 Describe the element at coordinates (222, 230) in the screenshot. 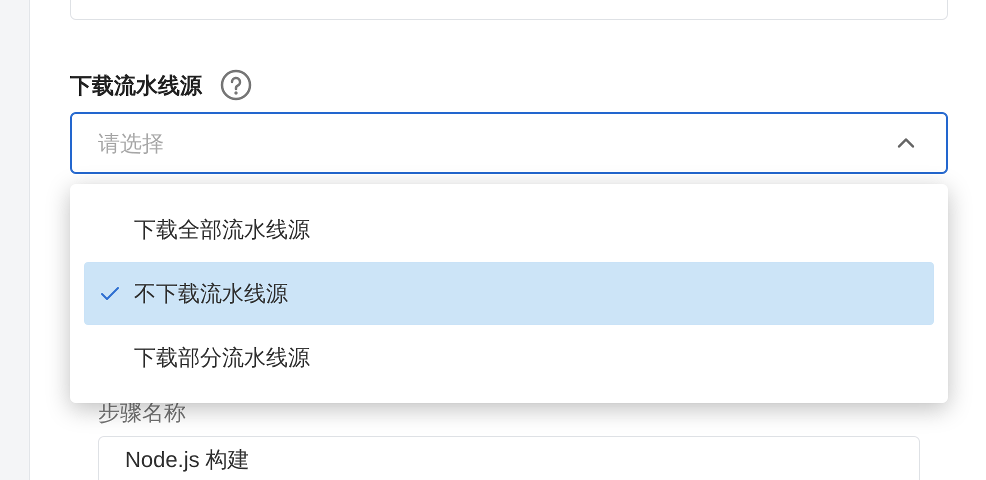

I see `option-label: 下载全部流水线源` at that location.